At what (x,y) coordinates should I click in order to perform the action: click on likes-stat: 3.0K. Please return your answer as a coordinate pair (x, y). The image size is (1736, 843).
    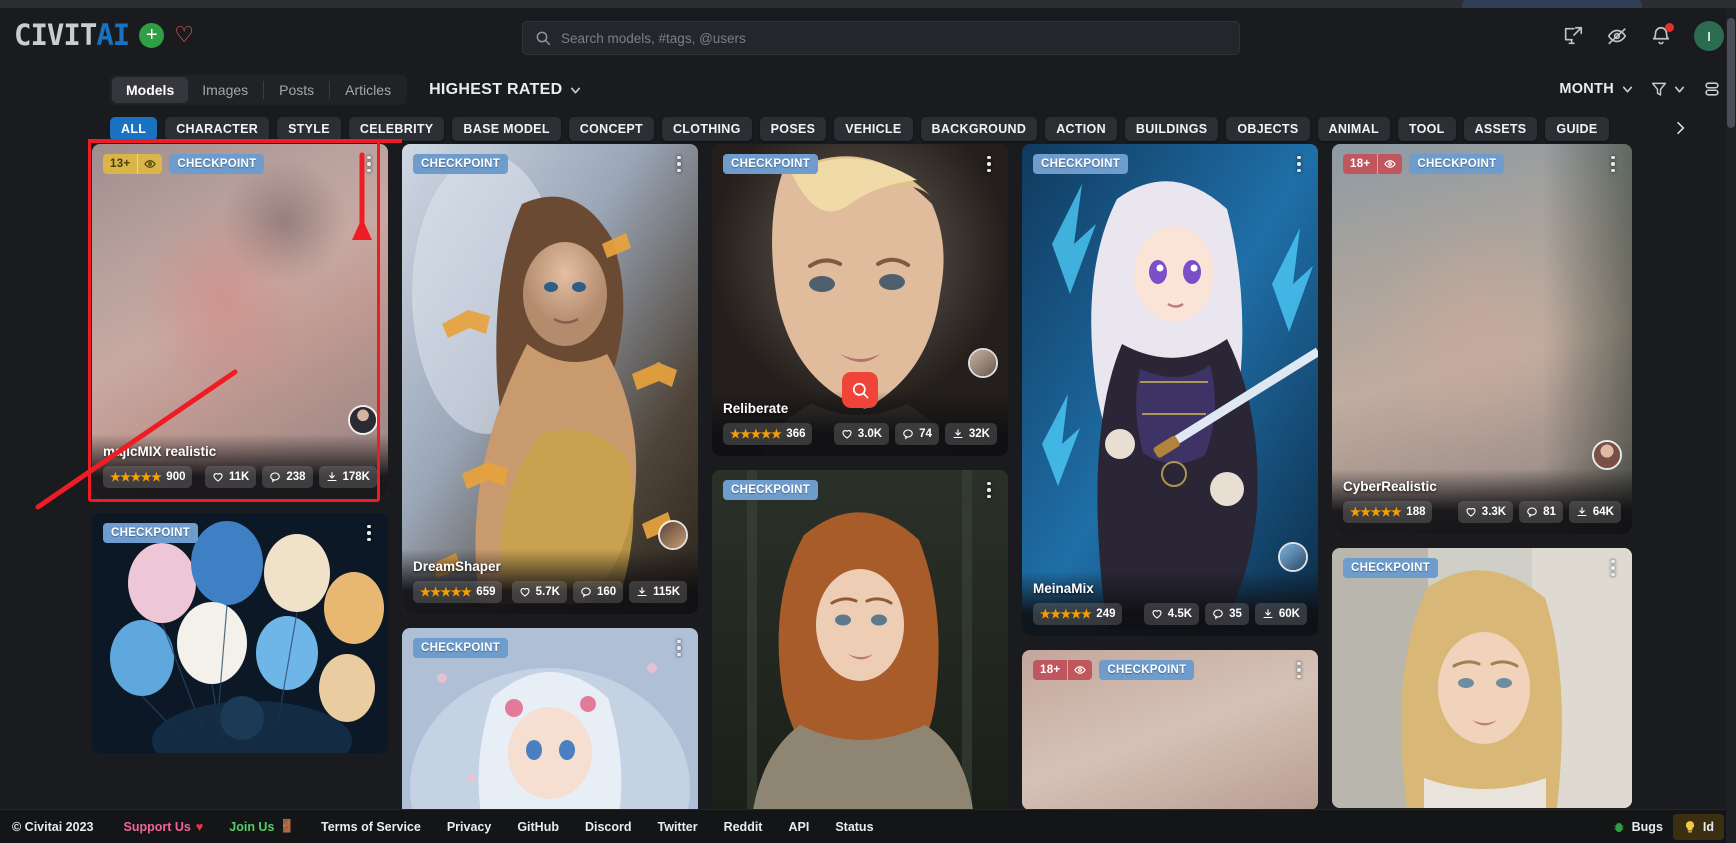
    Looking at the image, I should click on (861, 434).